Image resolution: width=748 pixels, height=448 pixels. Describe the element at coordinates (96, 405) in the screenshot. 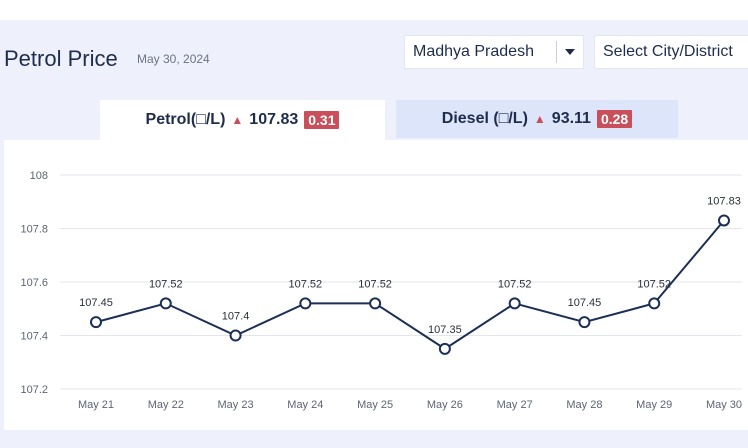

I see `x-tick-label: May 21` at that location.